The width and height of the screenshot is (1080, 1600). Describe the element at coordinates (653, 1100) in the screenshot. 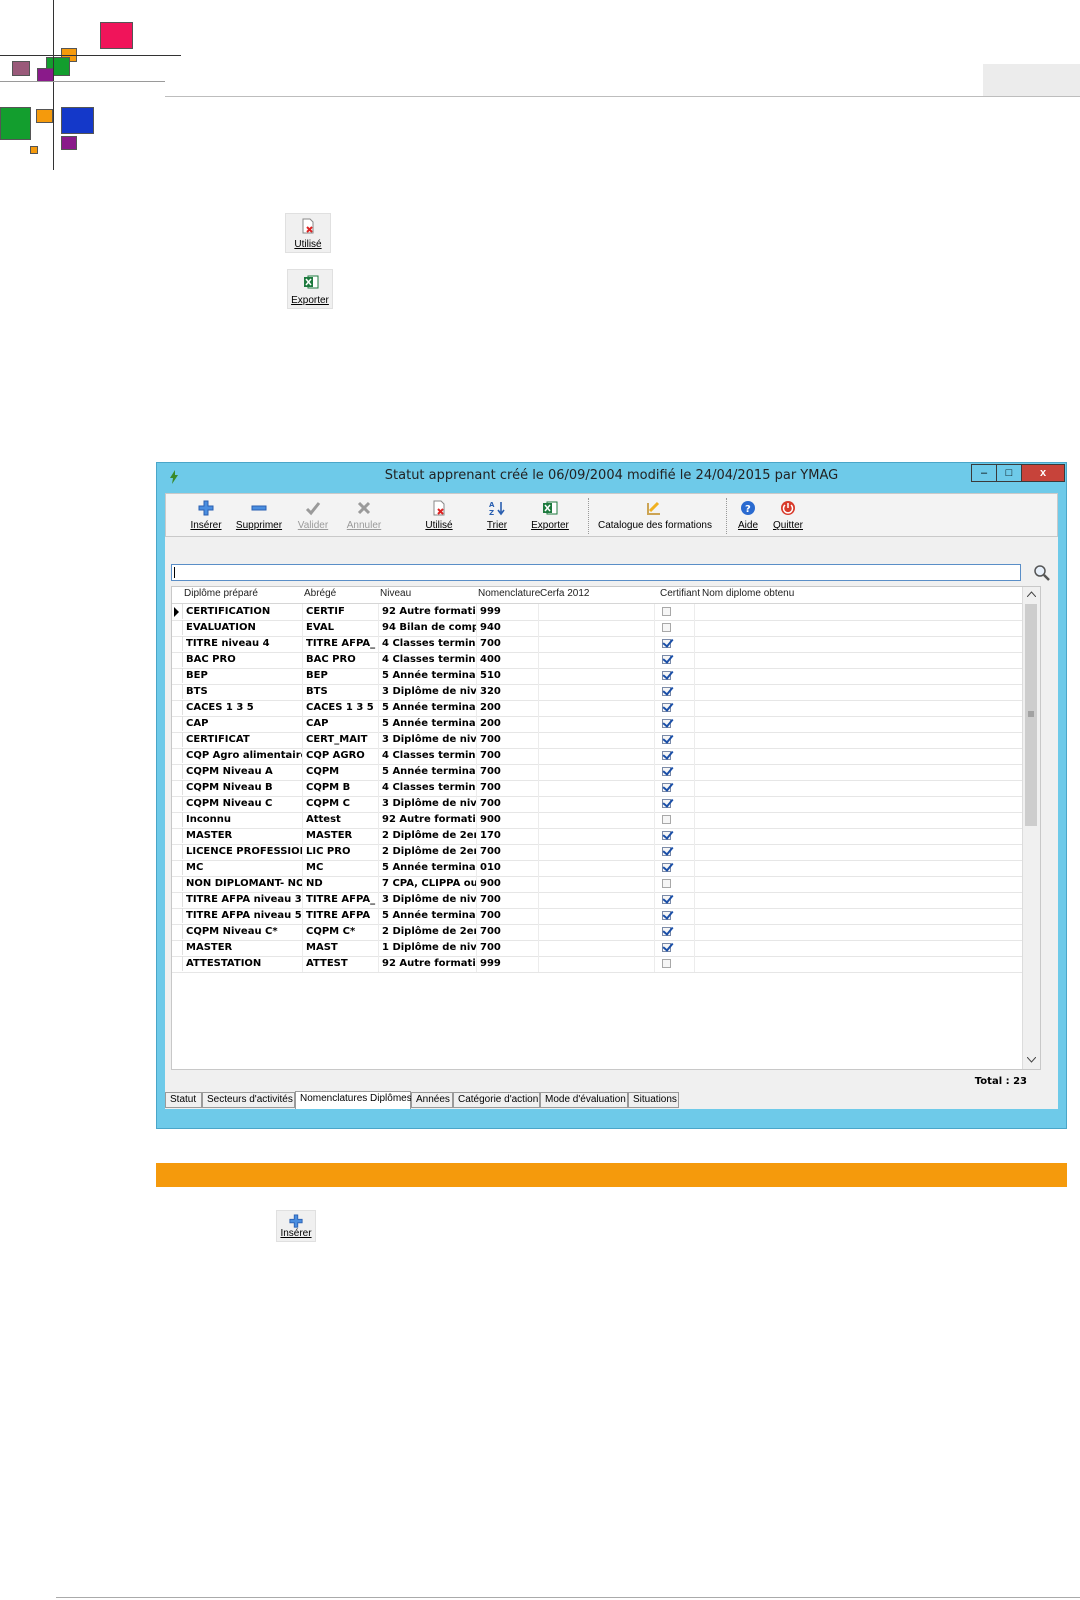

I see `tab-situations: Situations` at that location.